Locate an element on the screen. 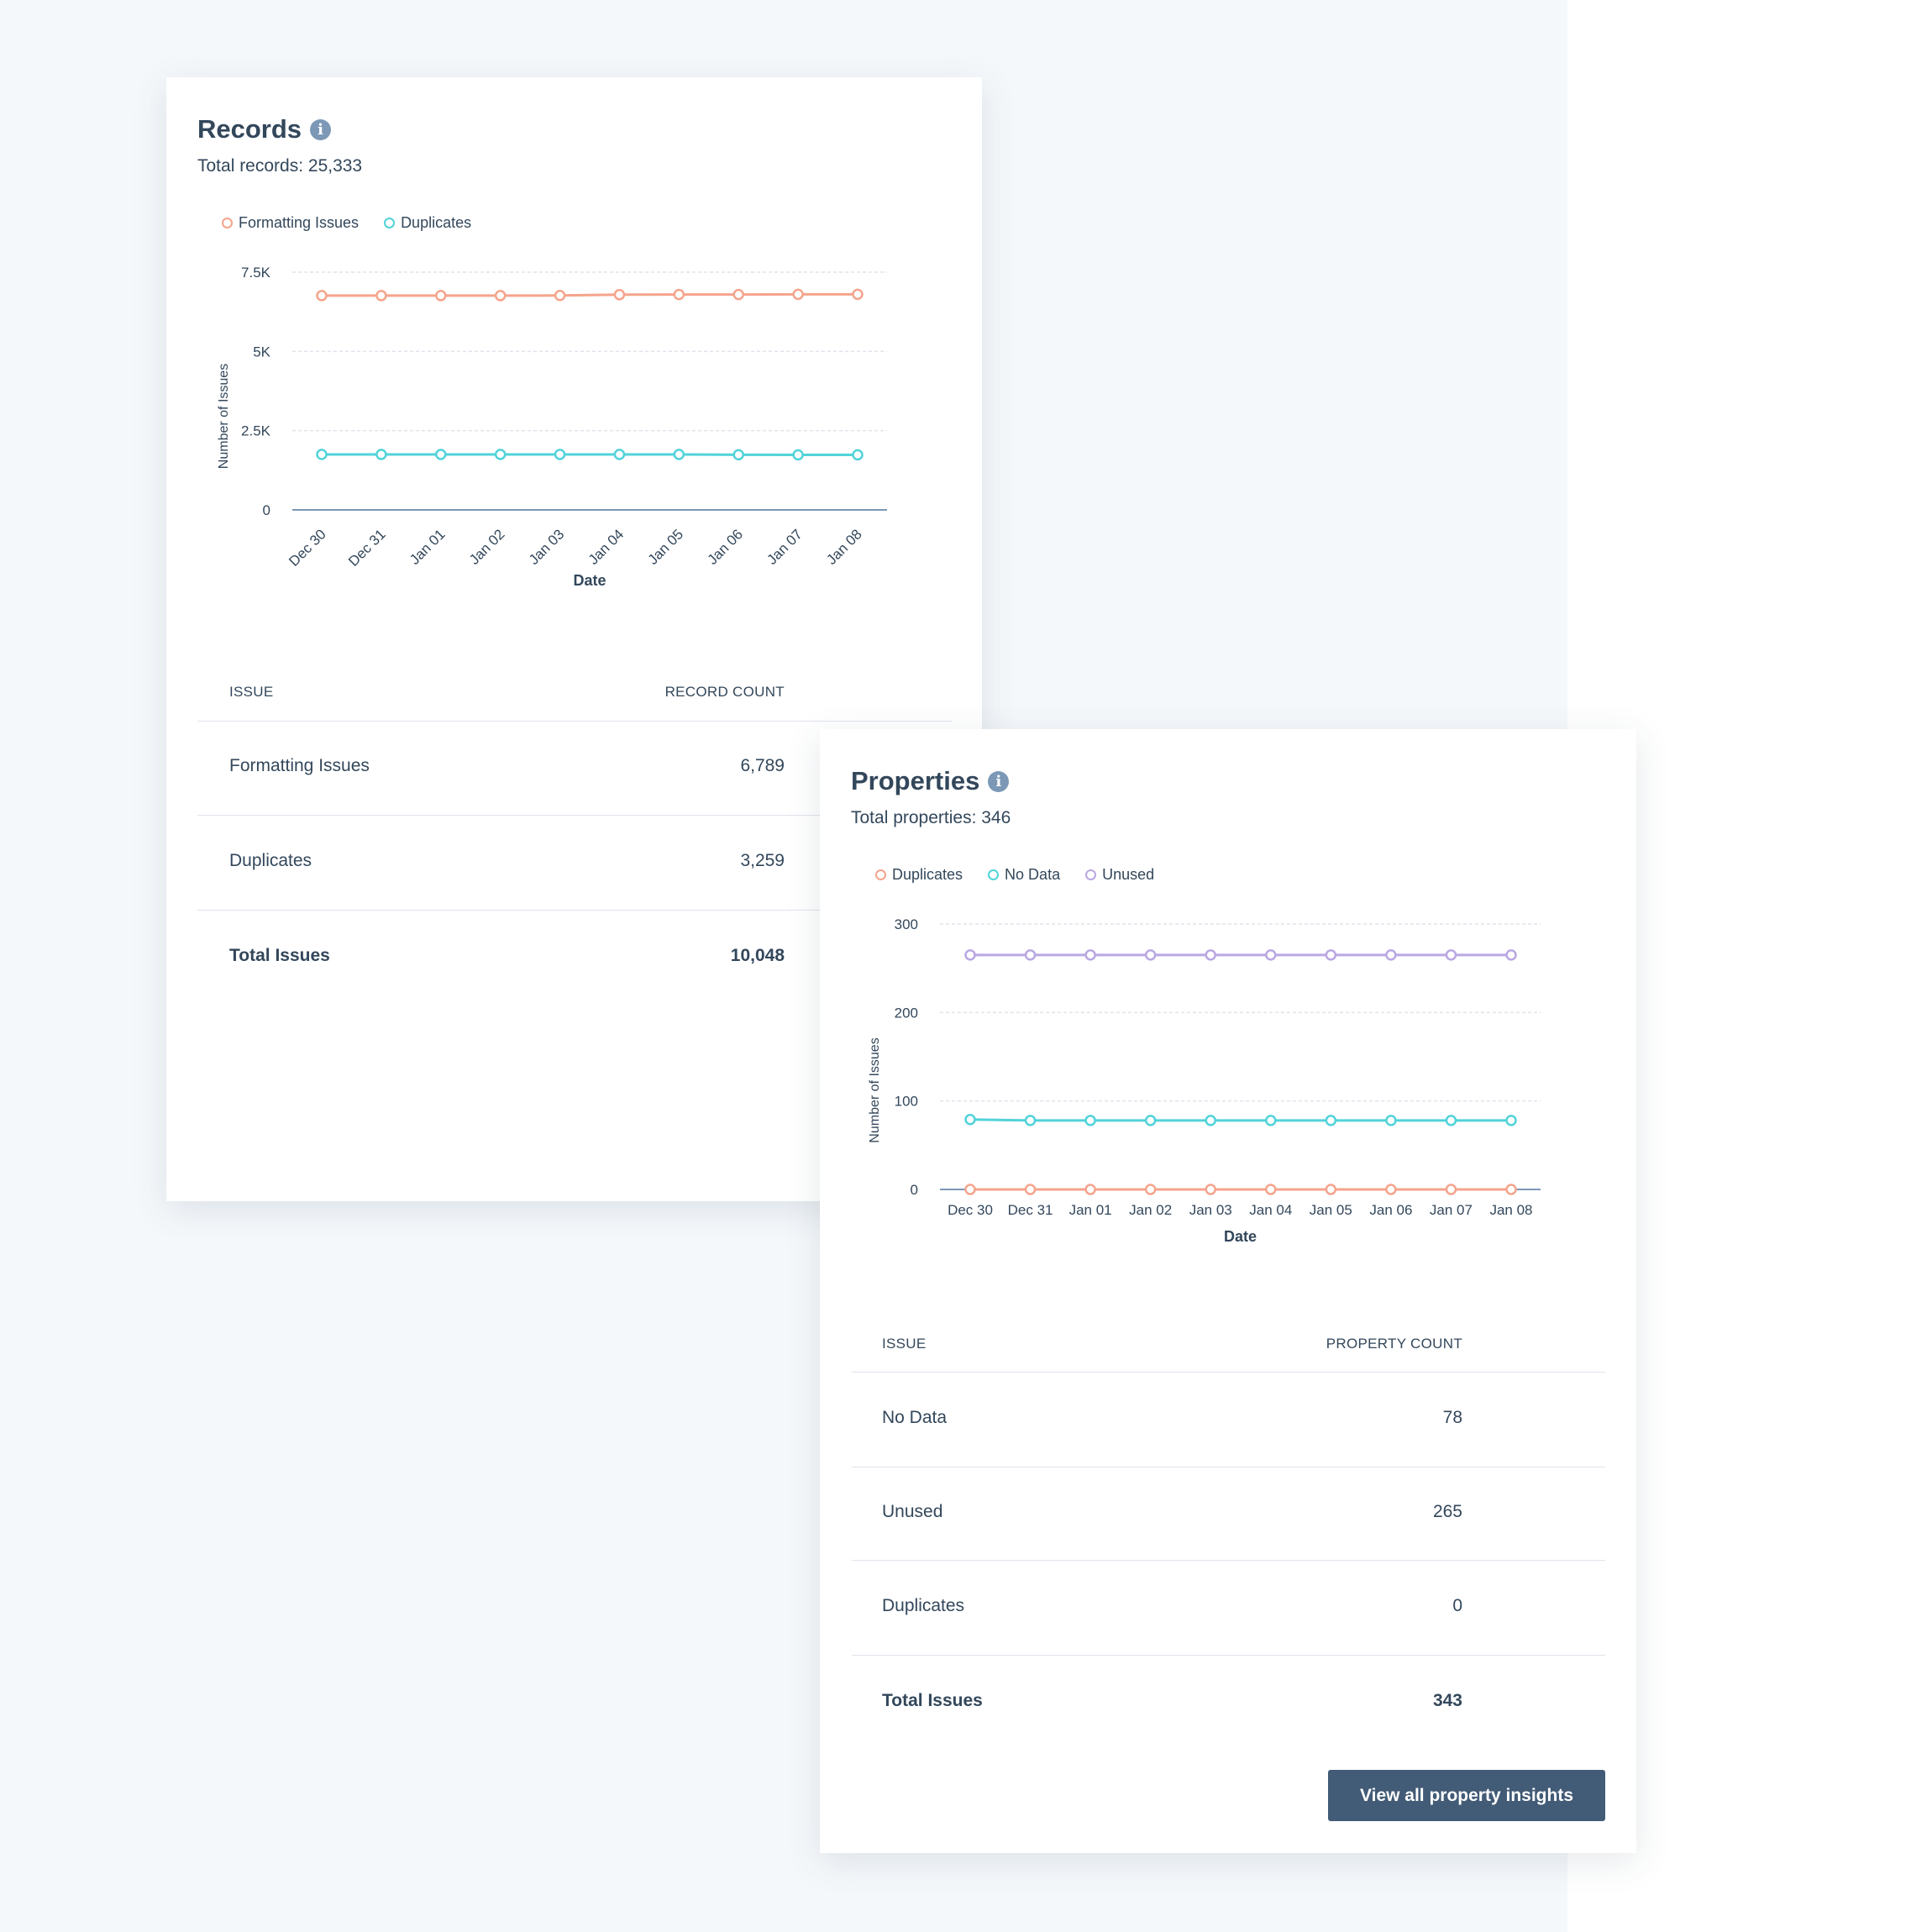  table-header-count: Record Count is located at coordinates (724, 692).